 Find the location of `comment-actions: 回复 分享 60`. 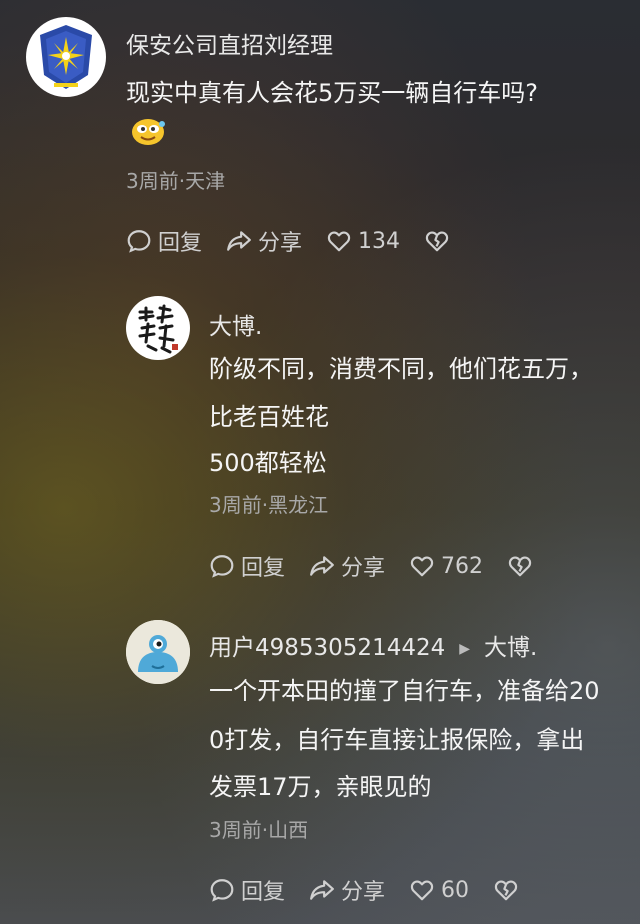

comment-actions: 回复 分享 60 is located at coordinates (376, 890).